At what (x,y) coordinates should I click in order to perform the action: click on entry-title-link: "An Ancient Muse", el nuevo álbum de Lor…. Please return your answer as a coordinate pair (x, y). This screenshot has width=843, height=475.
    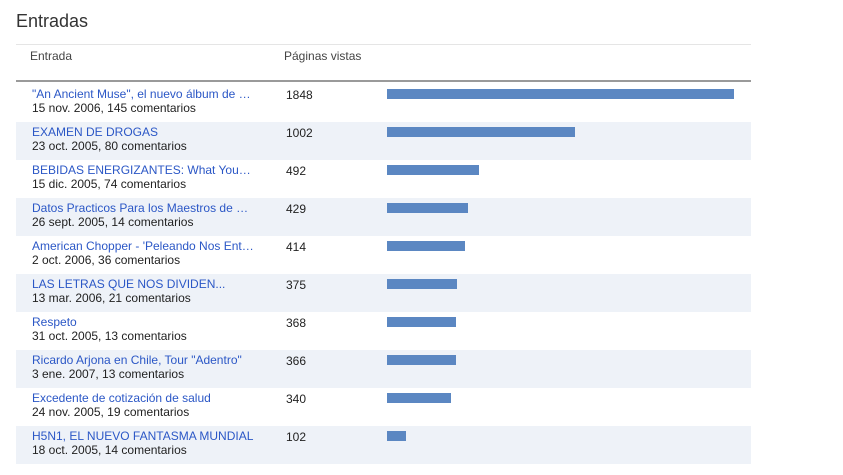
    Looking at the image, I should click on (143, 94).